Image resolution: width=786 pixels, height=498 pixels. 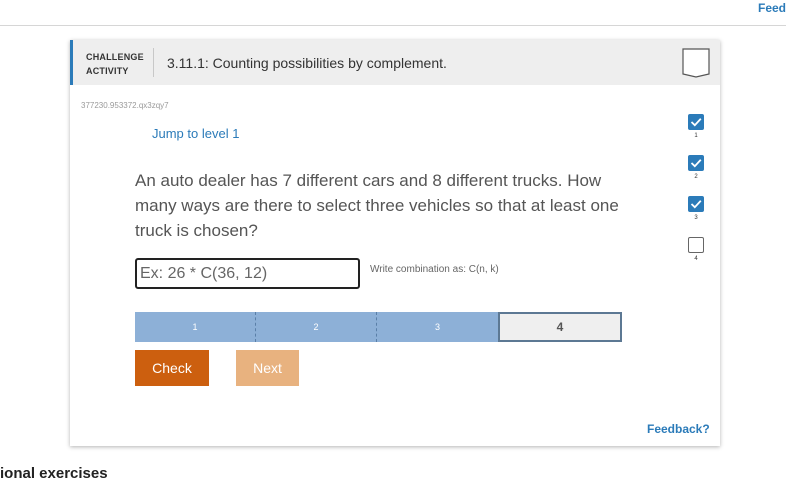 What do you see at coordinates (696, 63) in the screenshot?
I see `bookmark-icon` at bounding box center [696, 63].